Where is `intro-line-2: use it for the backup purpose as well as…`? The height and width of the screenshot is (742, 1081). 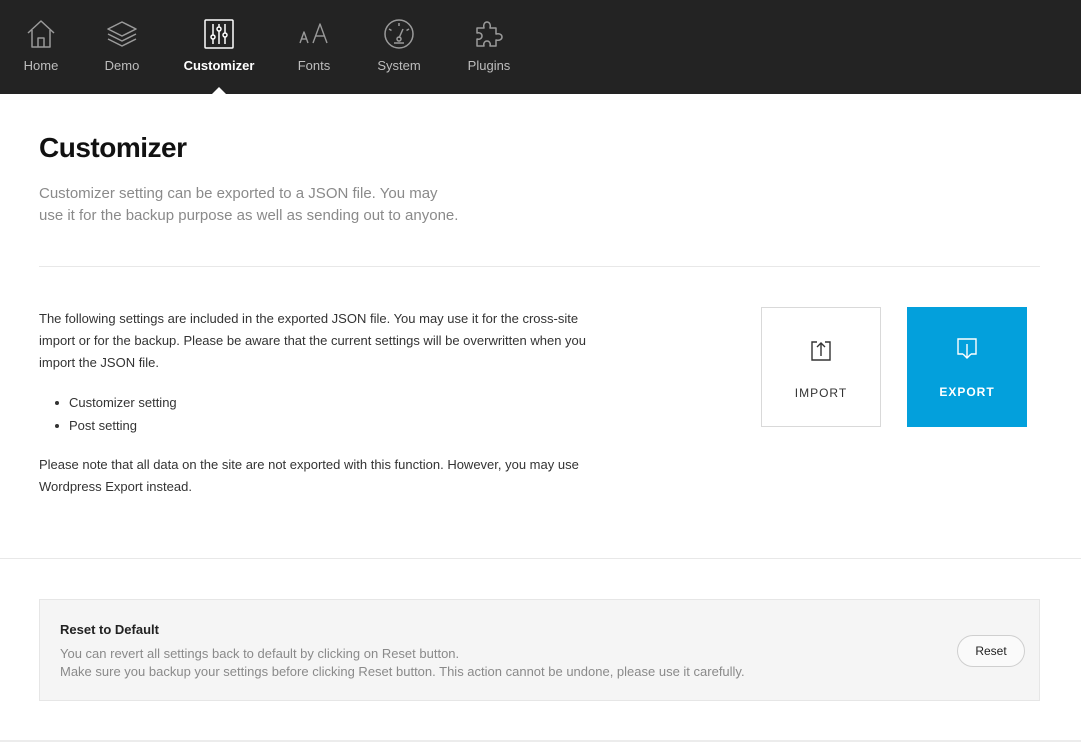 intro-line-2: use it for the backup purpose as well as… is located at coordinates (249, 215).